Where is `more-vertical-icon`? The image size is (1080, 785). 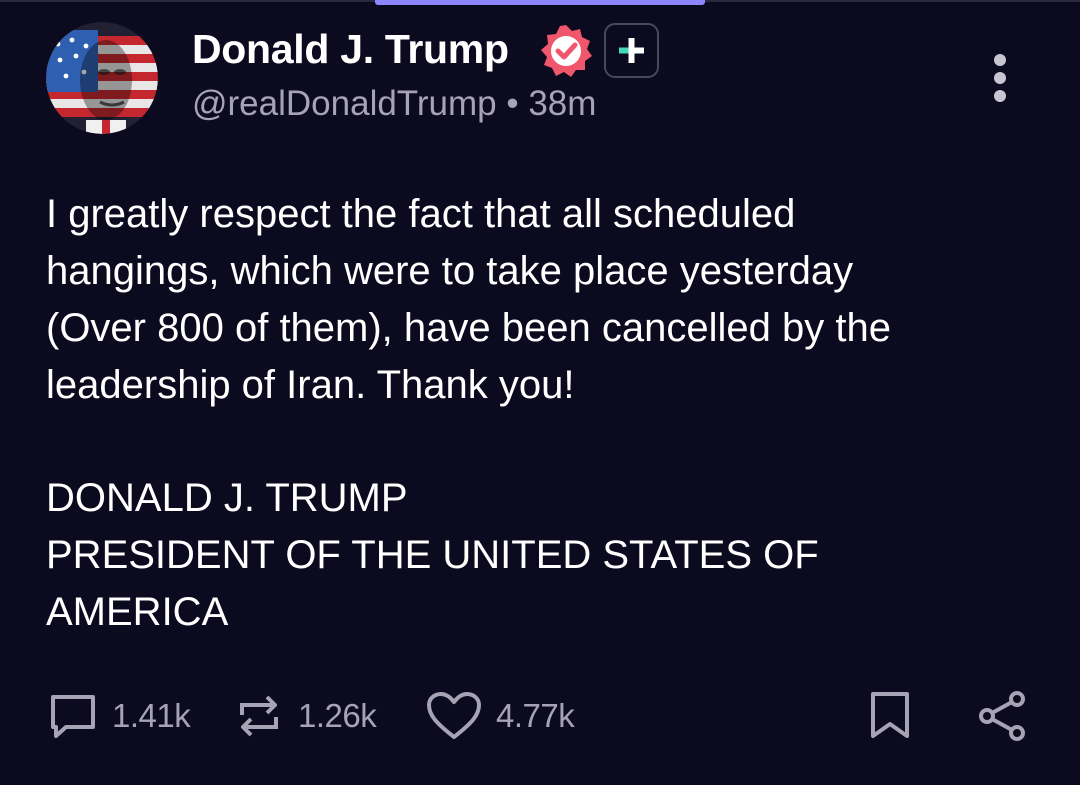
more-vertical-icon is located at coordinates (1000, 80).